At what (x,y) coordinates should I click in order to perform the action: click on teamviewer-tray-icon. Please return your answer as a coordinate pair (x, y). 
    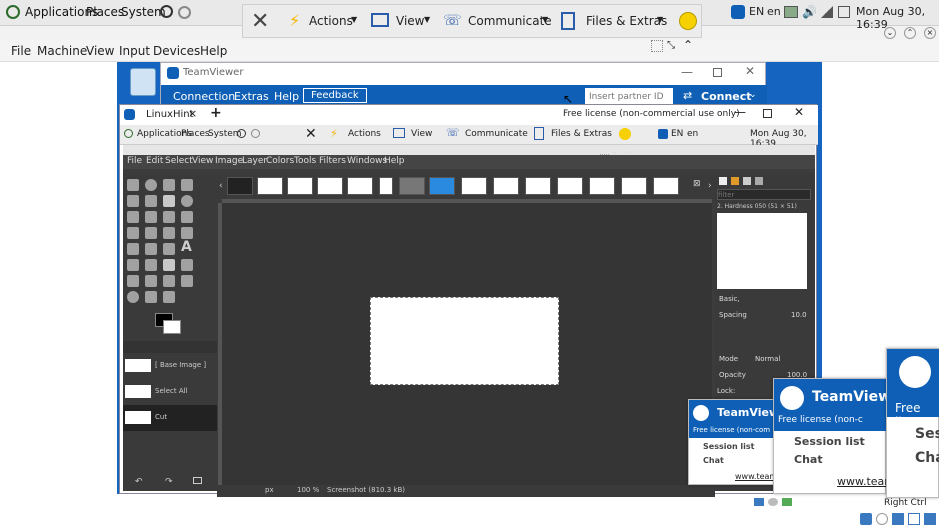
    Looking at the image, I should click on (663, 134).